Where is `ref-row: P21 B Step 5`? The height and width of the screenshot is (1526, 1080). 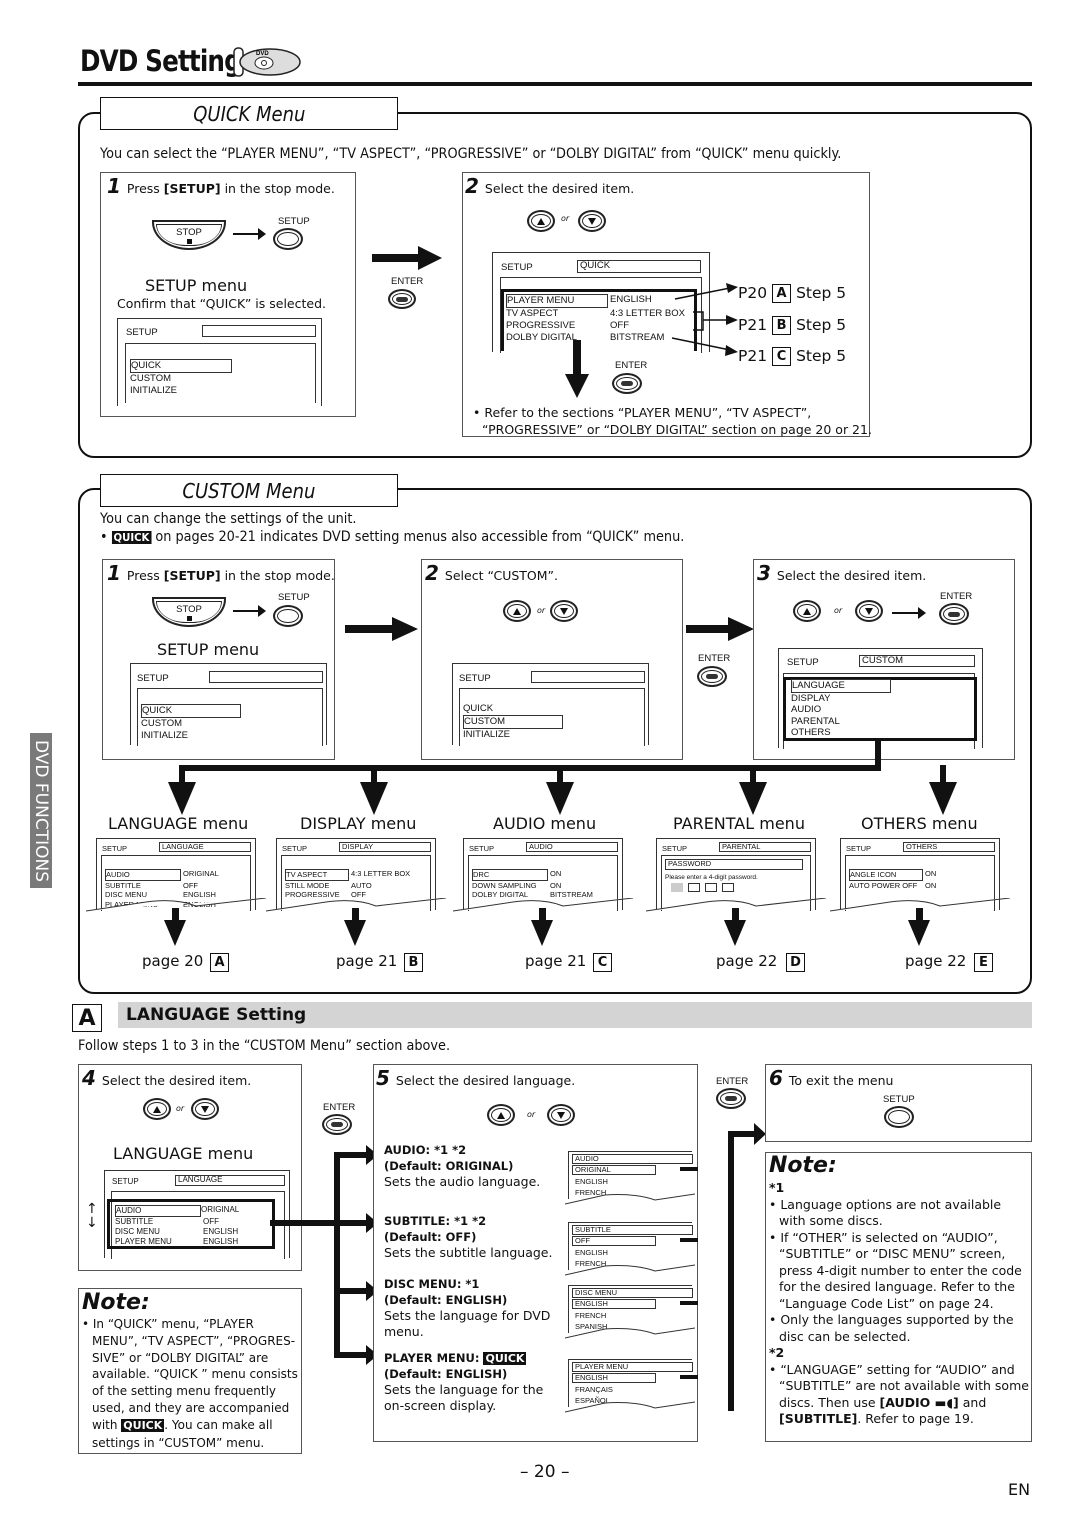
ref-row: P21 B Step 5 is located at coordinates (792, 325).